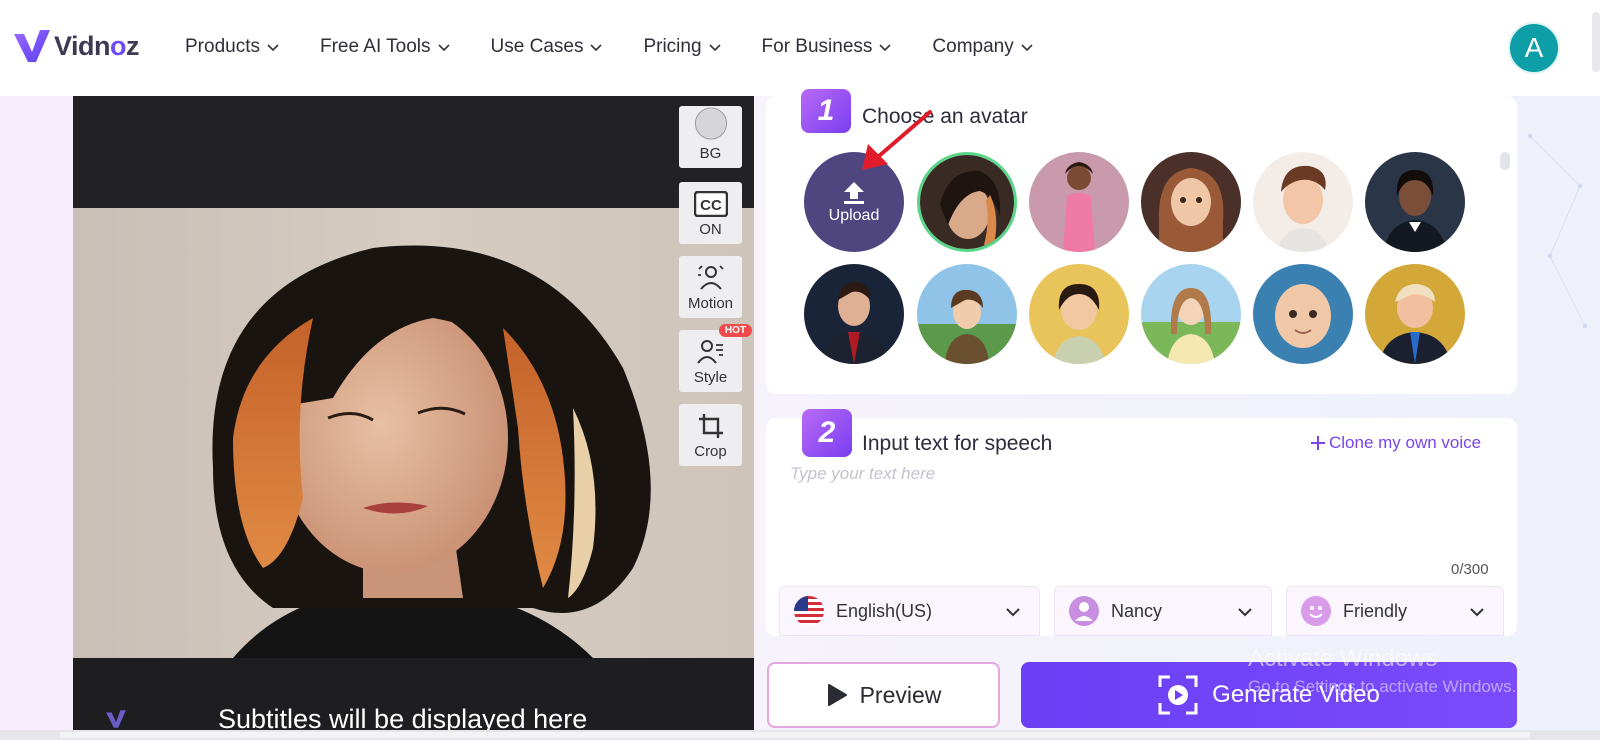 The image size is (1600, 740). I want to click on tone-select: Friendly, so click(1395, 611).